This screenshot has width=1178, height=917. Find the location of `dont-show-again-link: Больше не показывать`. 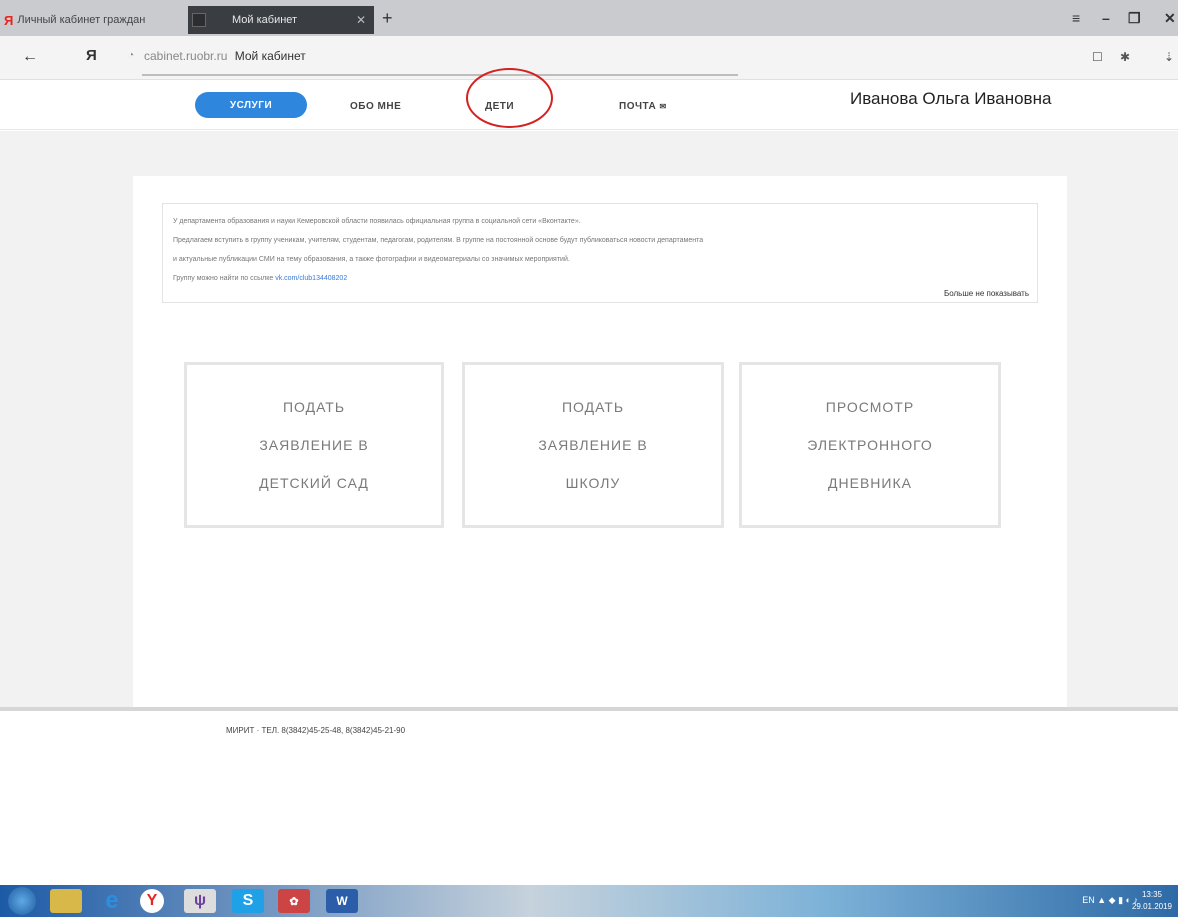

dont-show-again-link: Больше не показывать is located at coordinates (986, 293).